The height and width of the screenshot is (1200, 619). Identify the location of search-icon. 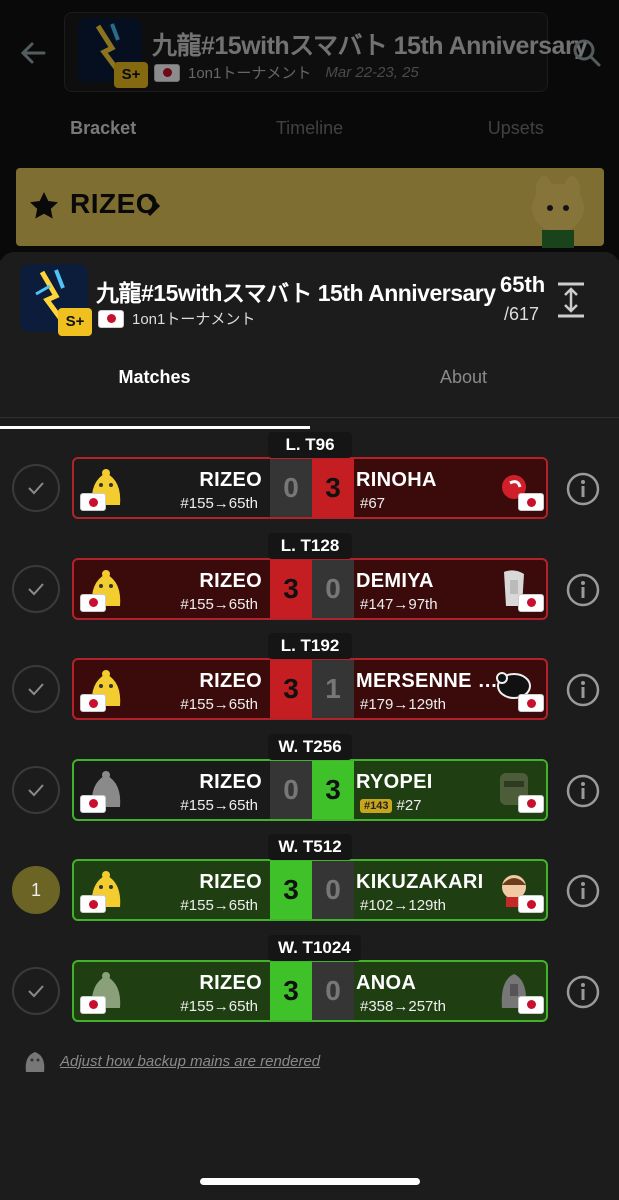
(587, 53).